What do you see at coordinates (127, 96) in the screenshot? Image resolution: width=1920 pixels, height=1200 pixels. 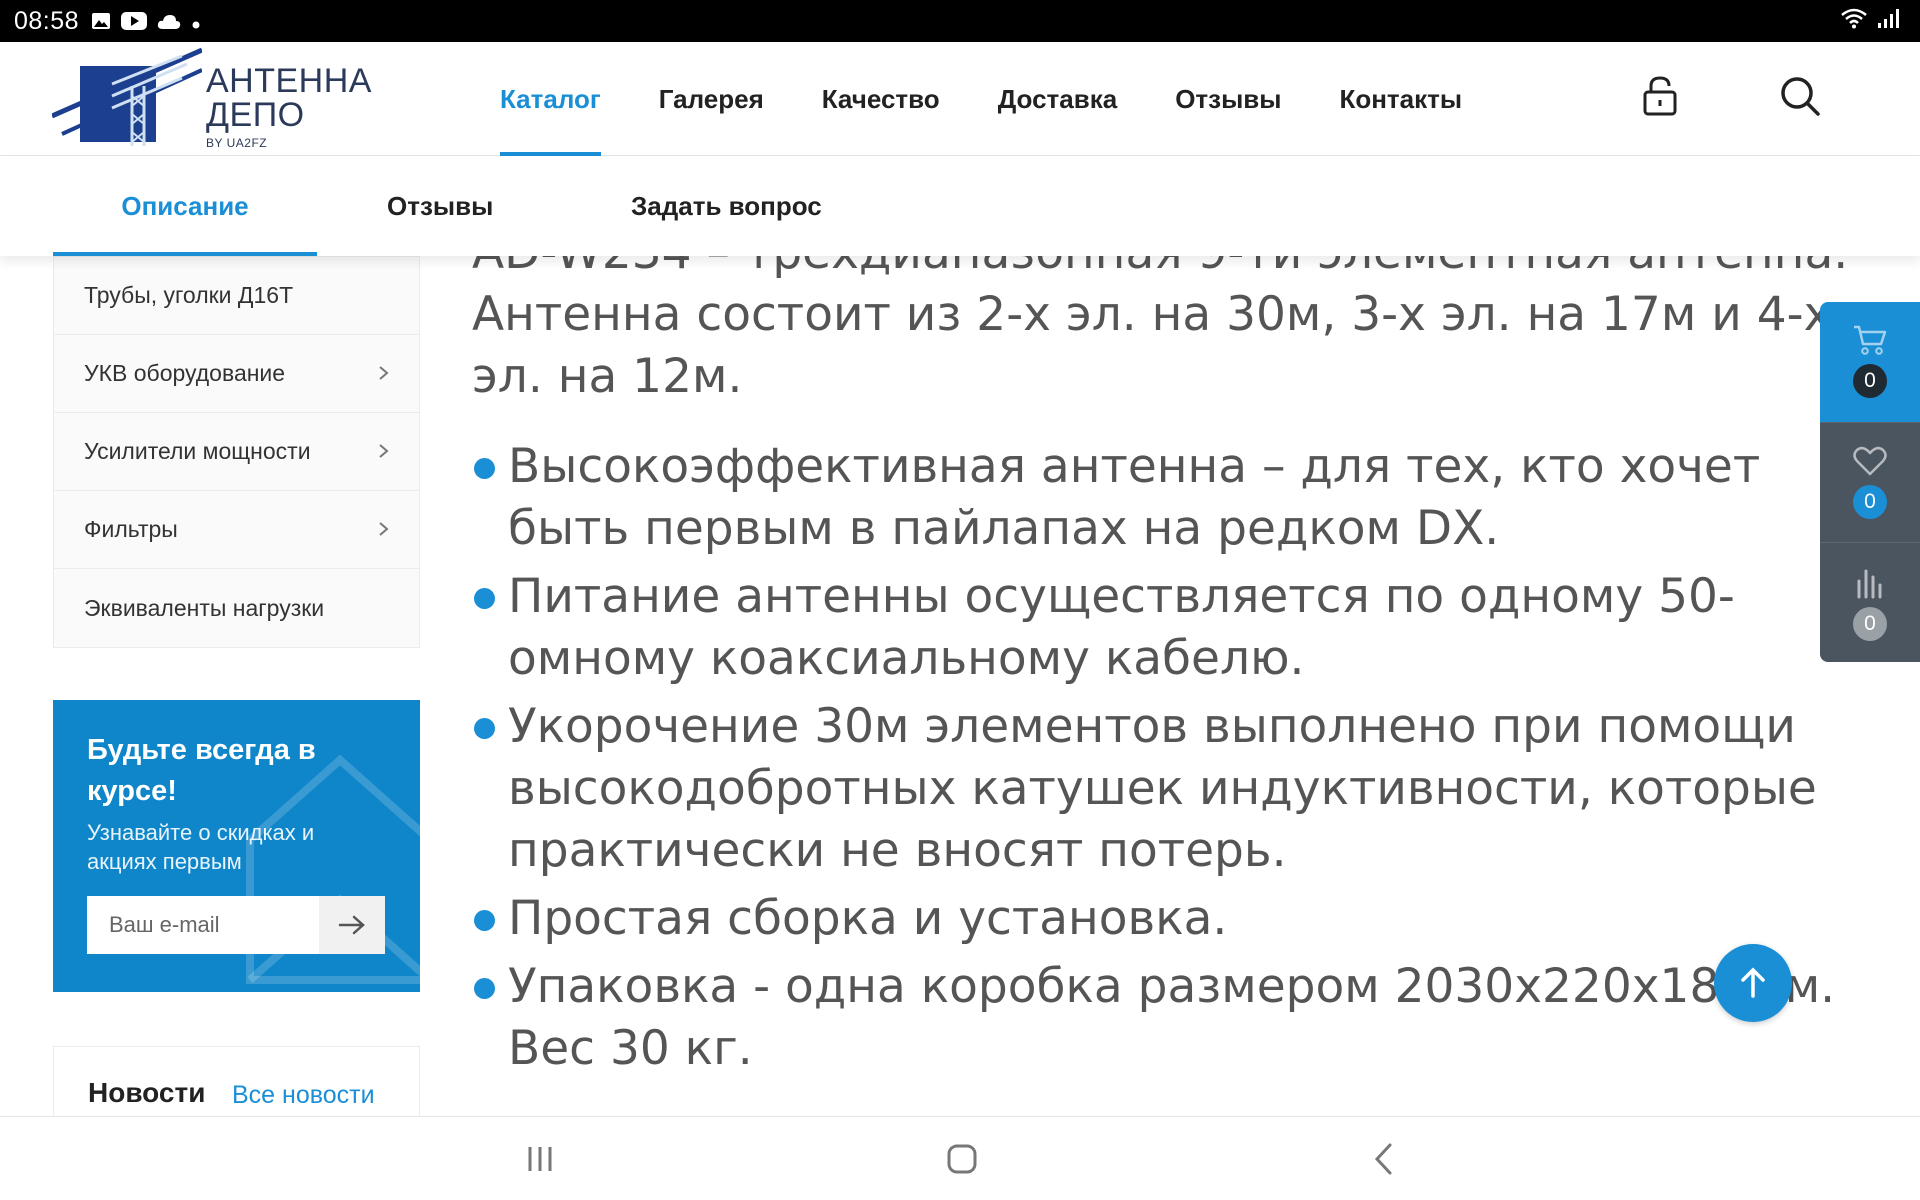 I see `logo-mark-icon` at bounding box center [127, 96].